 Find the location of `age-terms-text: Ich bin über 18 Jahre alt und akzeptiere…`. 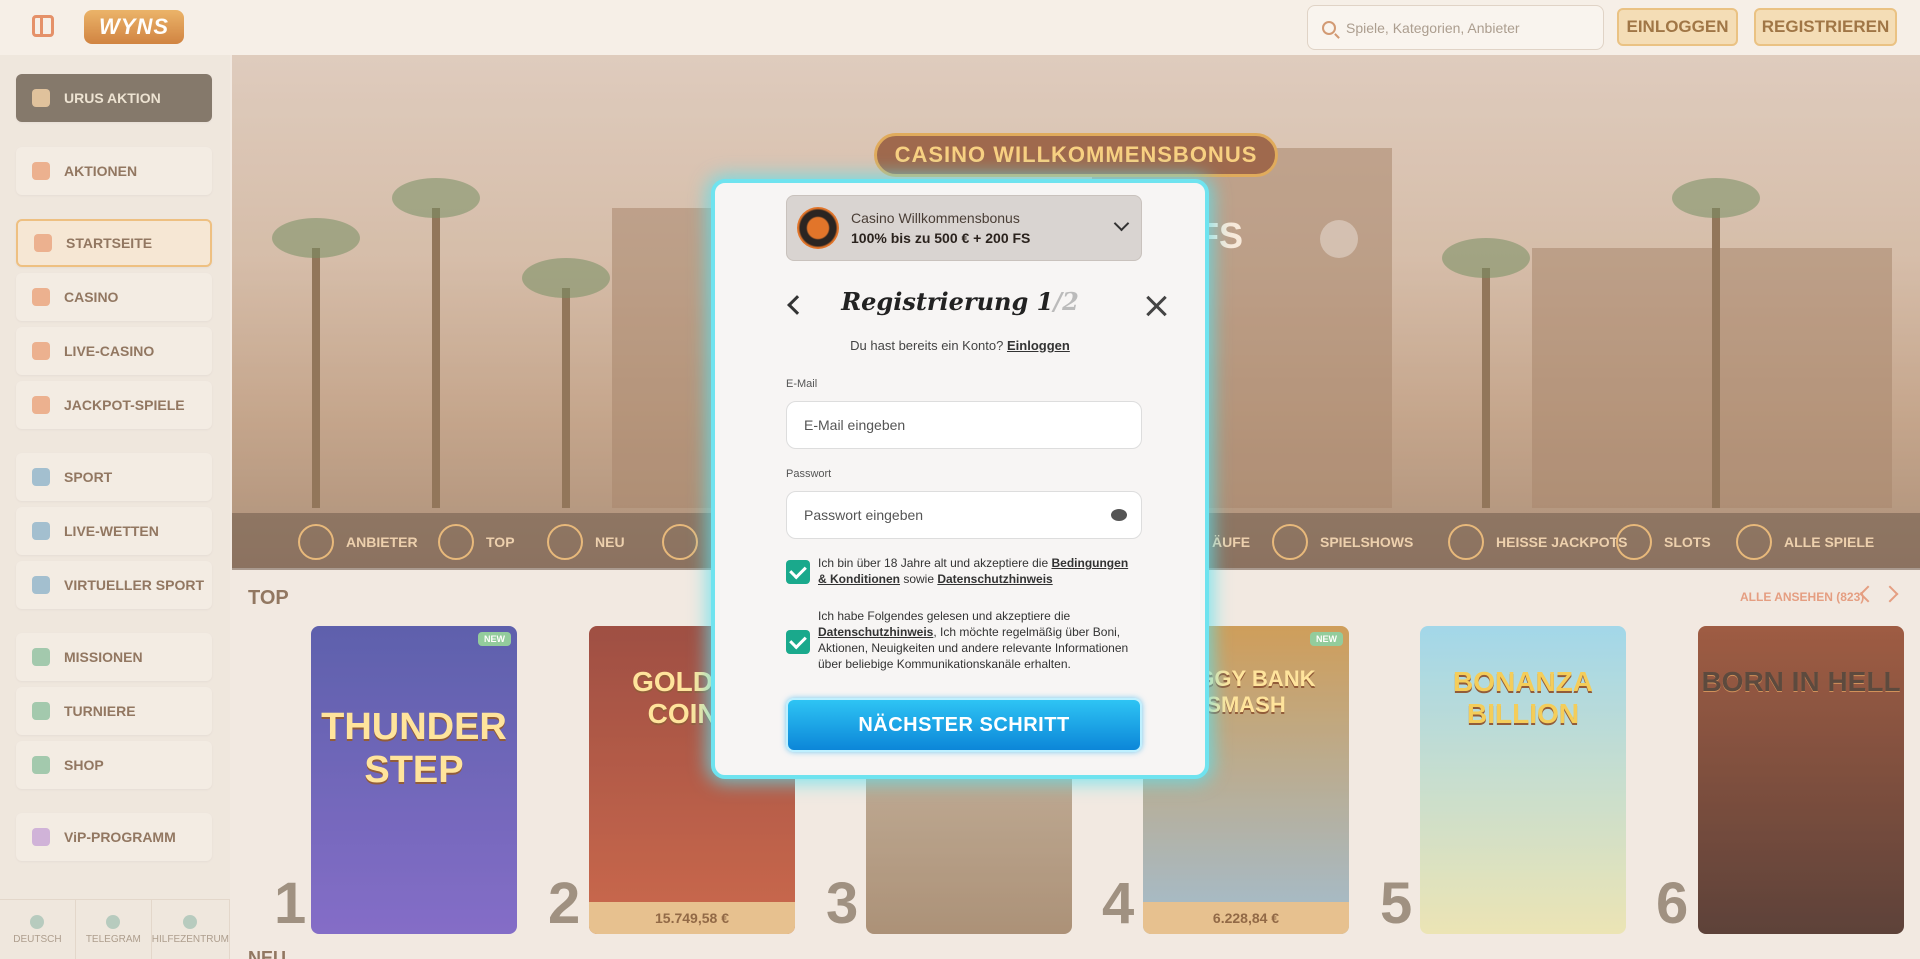

age-terms-text: Ich bin über 18 Jahre alt und akzeptiere… is located at coordinates (978, 571).